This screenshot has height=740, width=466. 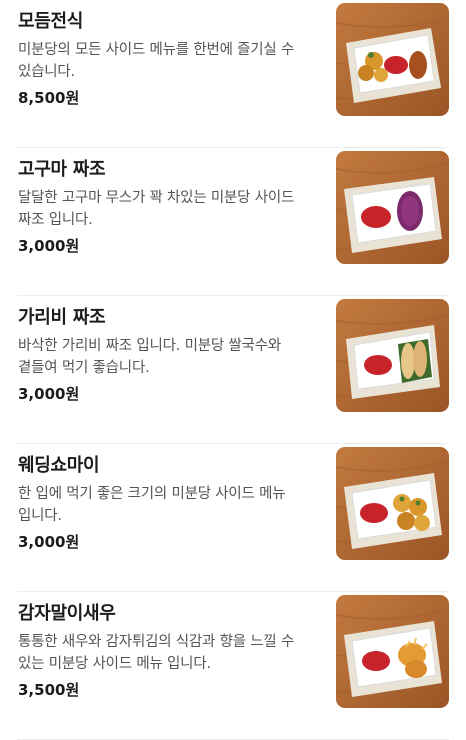 I want to click on menu-item-price: 3,500원, so click(x=49, y=690).